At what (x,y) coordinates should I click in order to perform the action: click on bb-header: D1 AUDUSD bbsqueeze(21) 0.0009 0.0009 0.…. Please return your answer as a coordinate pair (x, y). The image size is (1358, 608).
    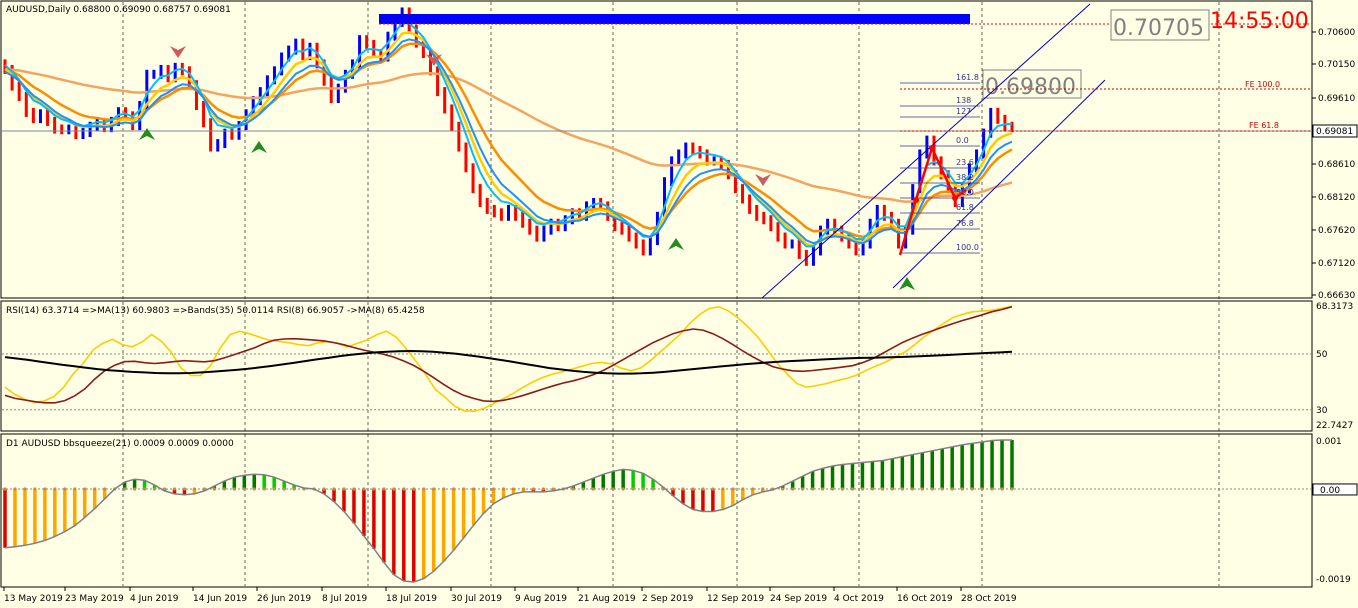
    Looking at the image, I should click on (120, 444).